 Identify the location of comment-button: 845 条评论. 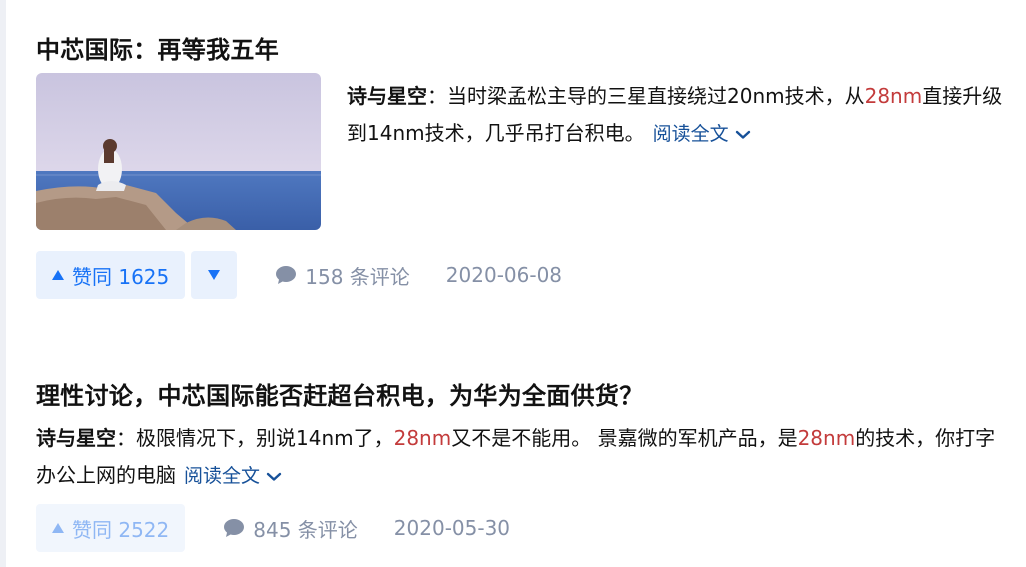
(290, 528).